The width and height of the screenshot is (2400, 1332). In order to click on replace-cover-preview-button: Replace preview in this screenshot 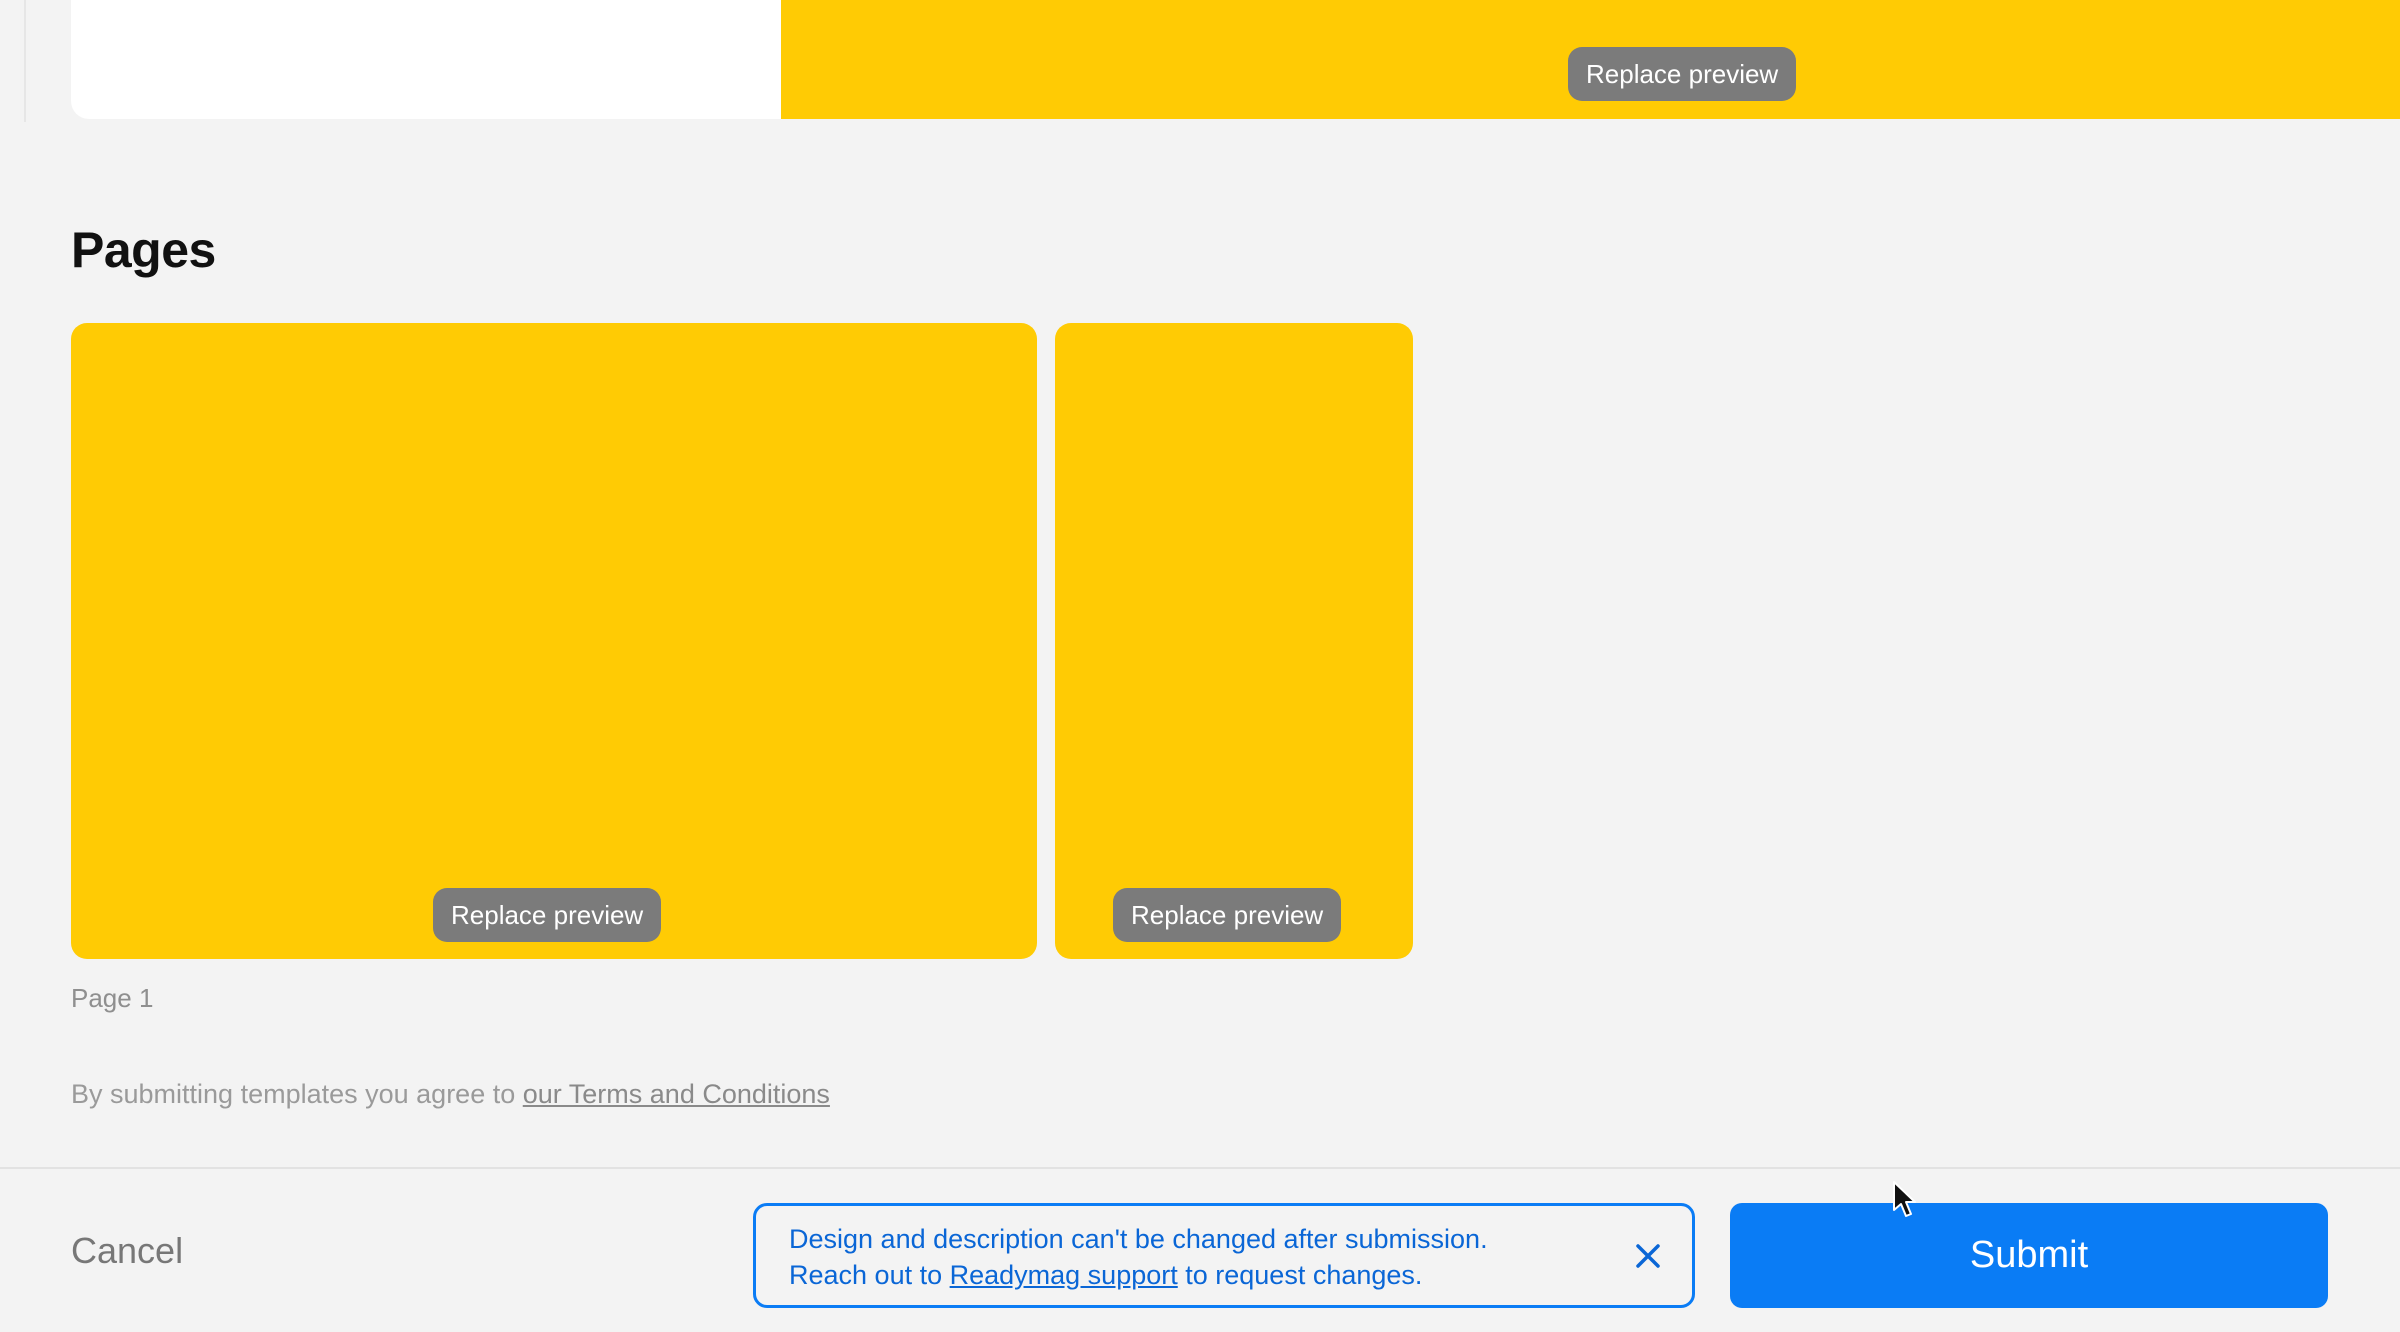, I will do `click(1682, 74)`.